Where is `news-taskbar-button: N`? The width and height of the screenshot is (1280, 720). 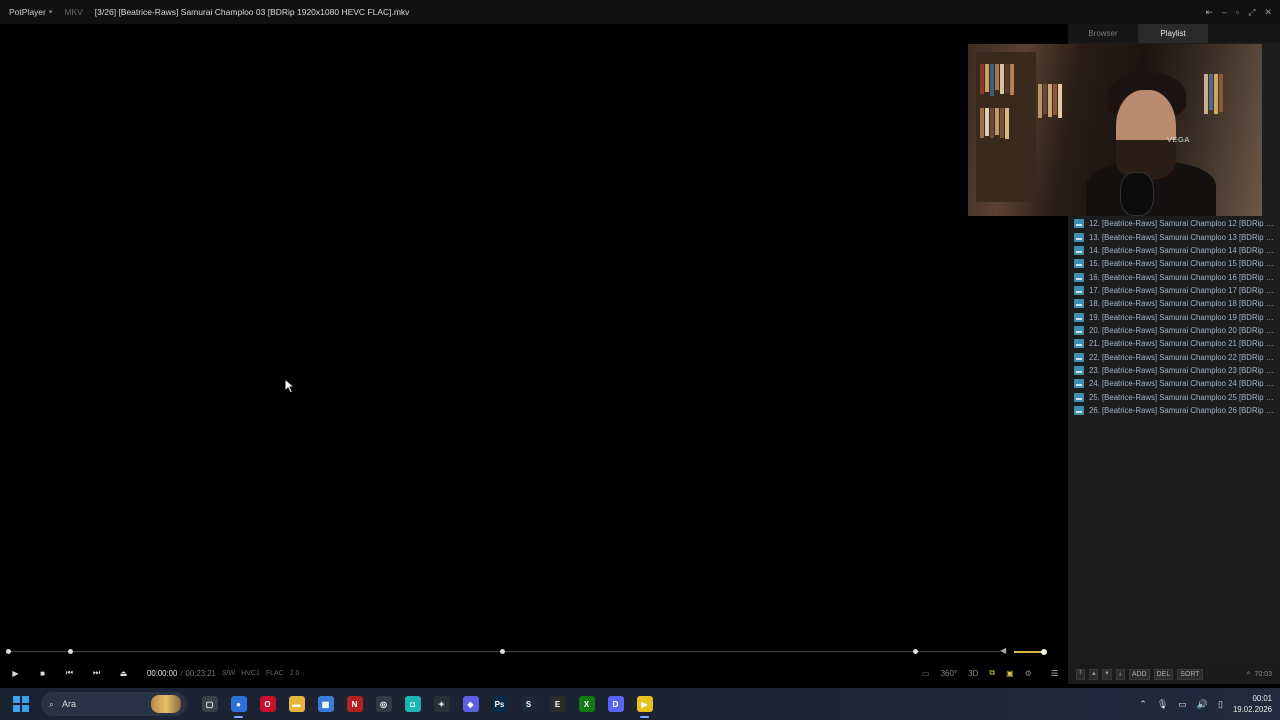
news-taskbar-button: N is located at coordinates (354, 704).